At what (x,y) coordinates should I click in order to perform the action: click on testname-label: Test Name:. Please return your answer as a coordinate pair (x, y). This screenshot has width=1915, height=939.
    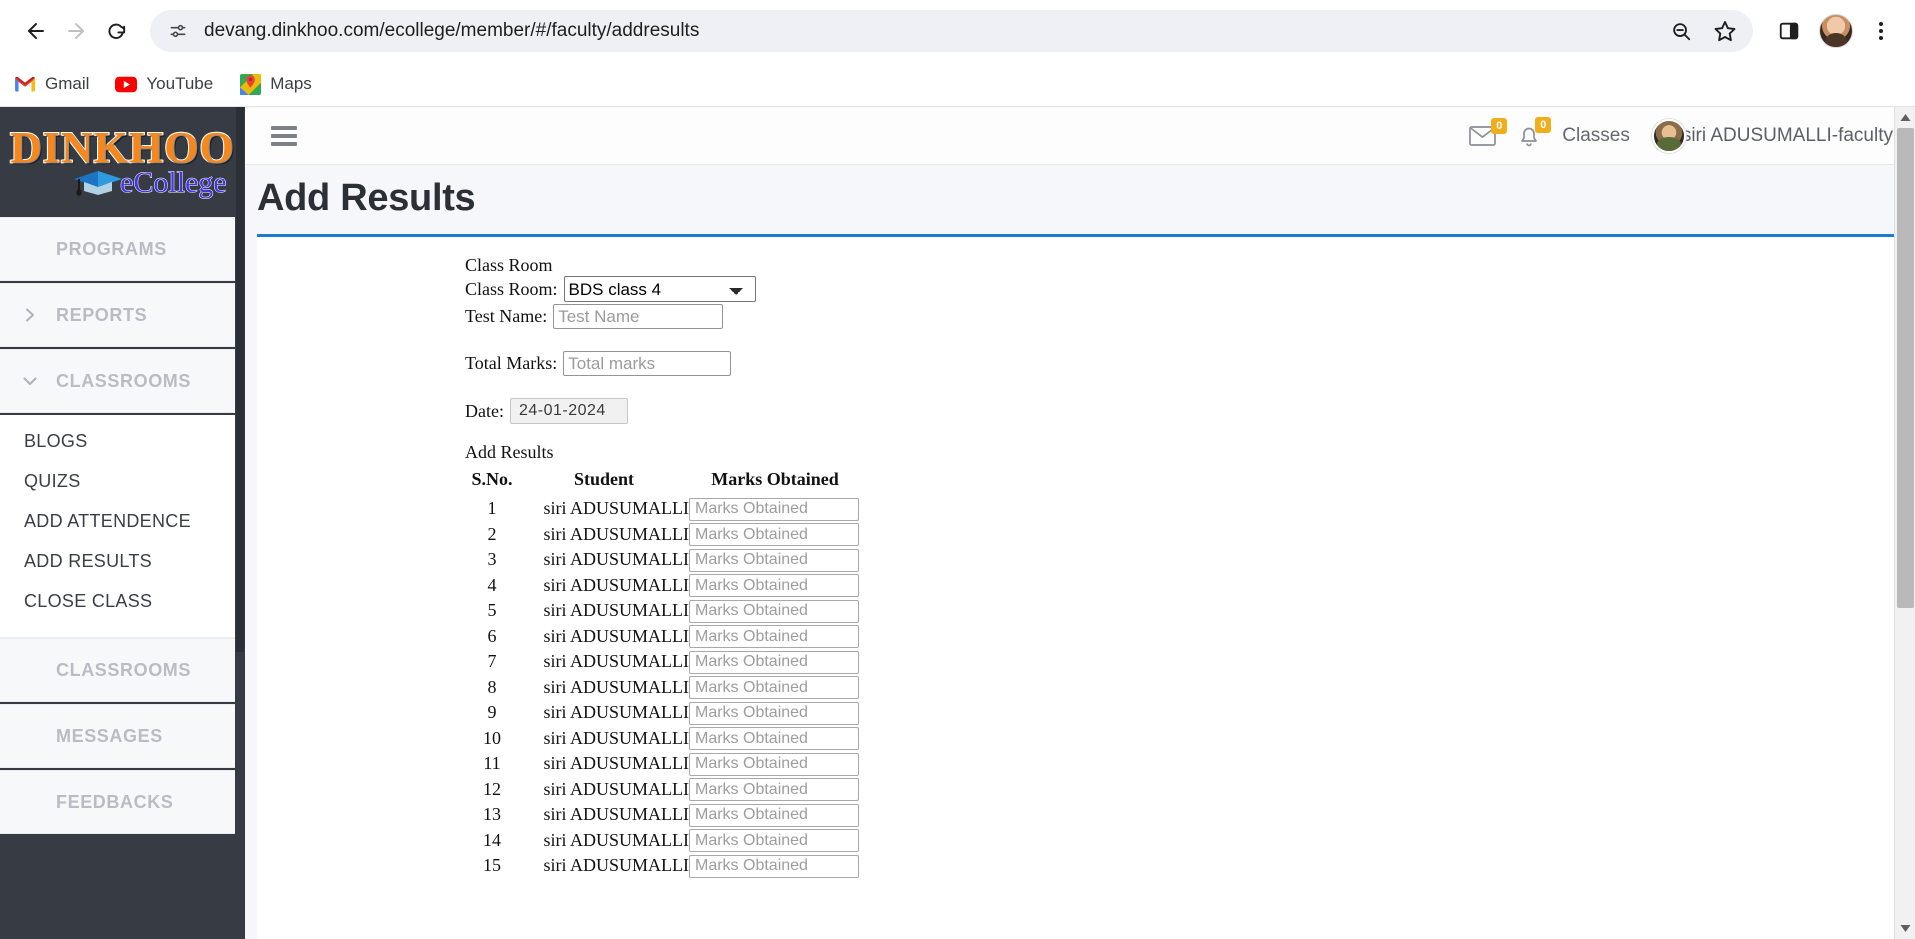
    Looking at the image, I should click on (506, 316).